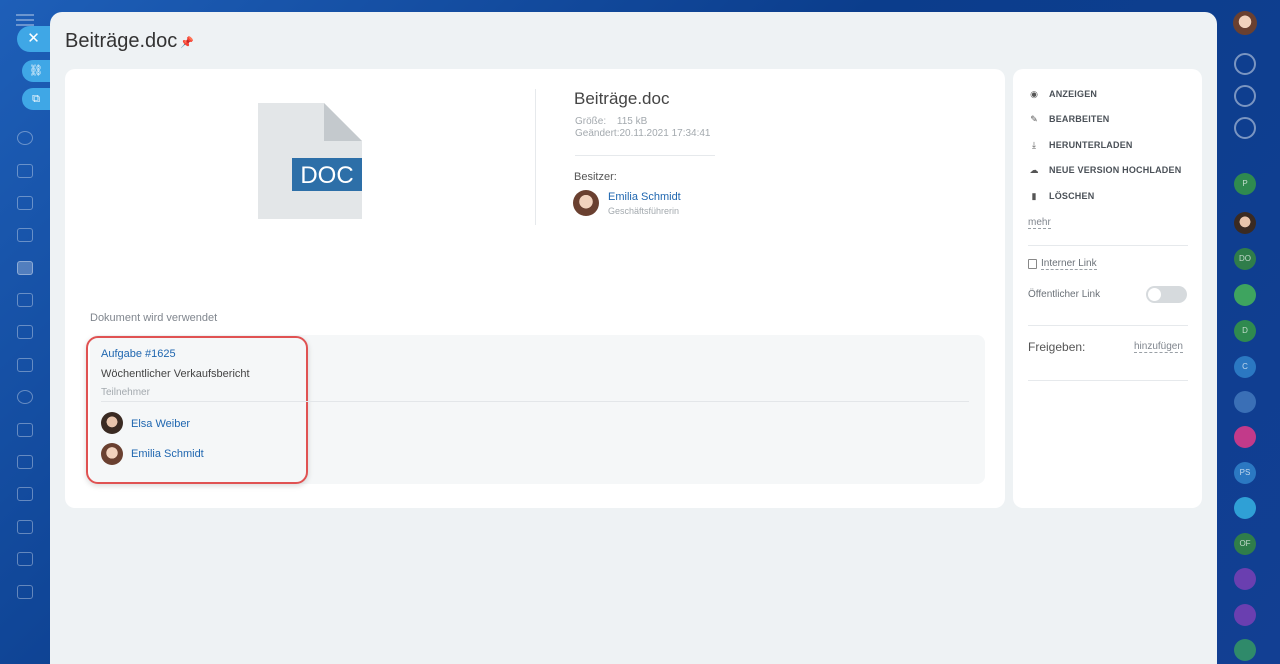  I want to click on chat-item-label: PS, so click(1245, 472).